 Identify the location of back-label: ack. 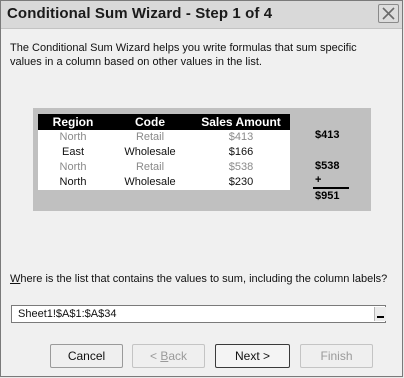
(178, 356).